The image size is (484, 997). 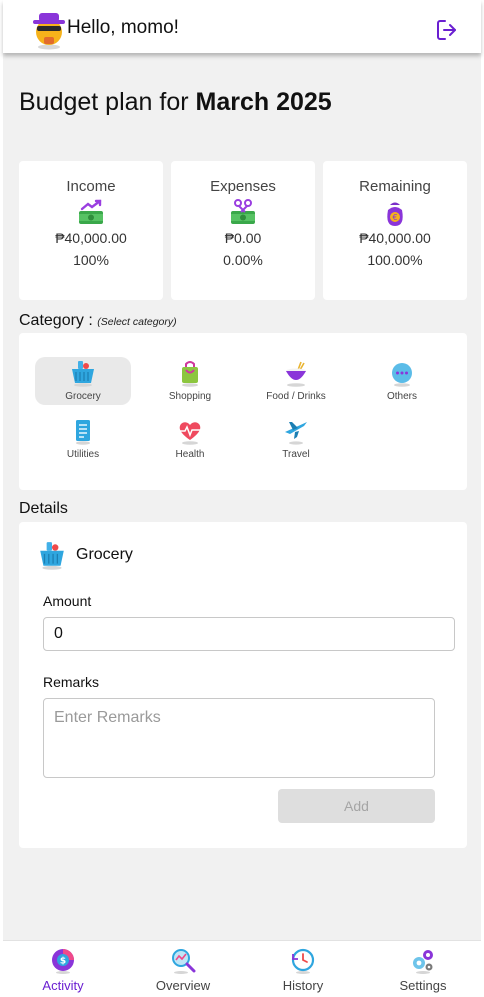 What do you see at coordinates (67, 601) in the screenshot?
I see `amount-label: Amount` at bounding box center [67, 601].